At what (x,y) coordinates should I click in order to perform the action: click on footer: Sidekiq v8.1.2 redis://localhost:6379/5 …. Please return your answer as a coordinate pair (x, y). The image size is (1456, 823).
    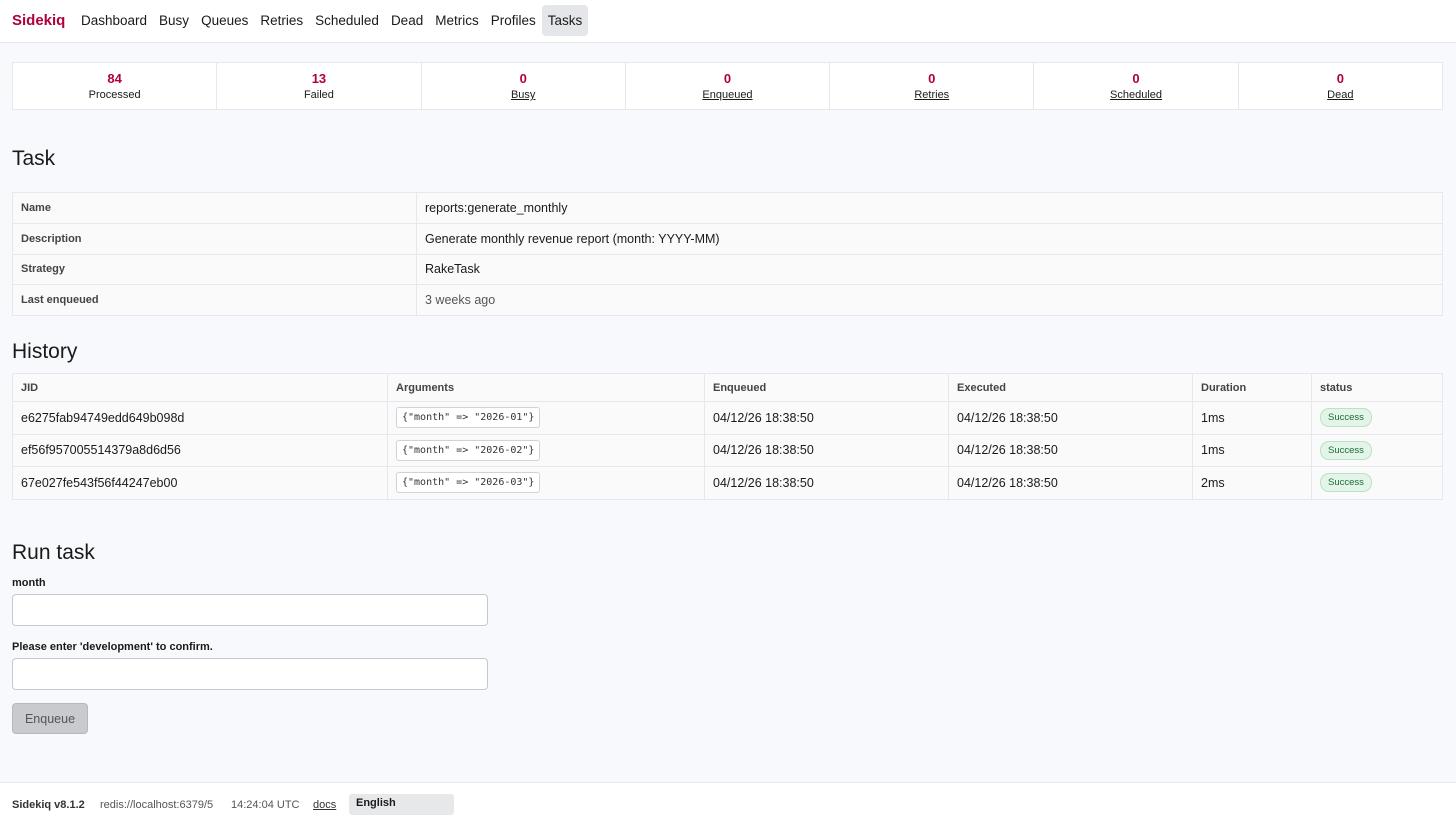
    Looking at the image, I should click on (728, 802).